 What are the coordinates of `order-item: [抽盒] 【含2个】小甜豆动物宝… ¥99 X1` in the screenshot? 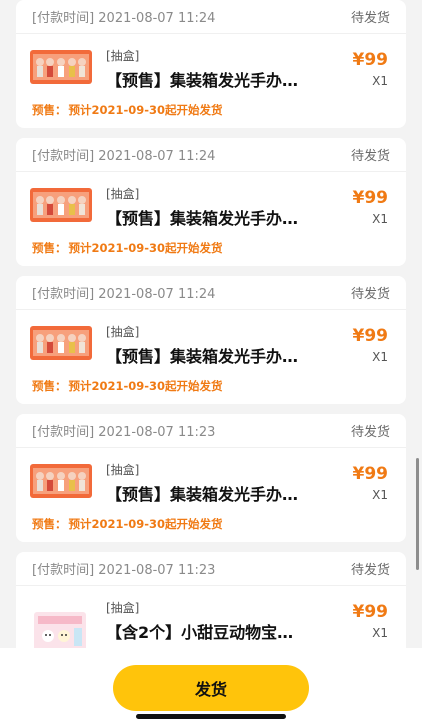 It's located at (211, 617).